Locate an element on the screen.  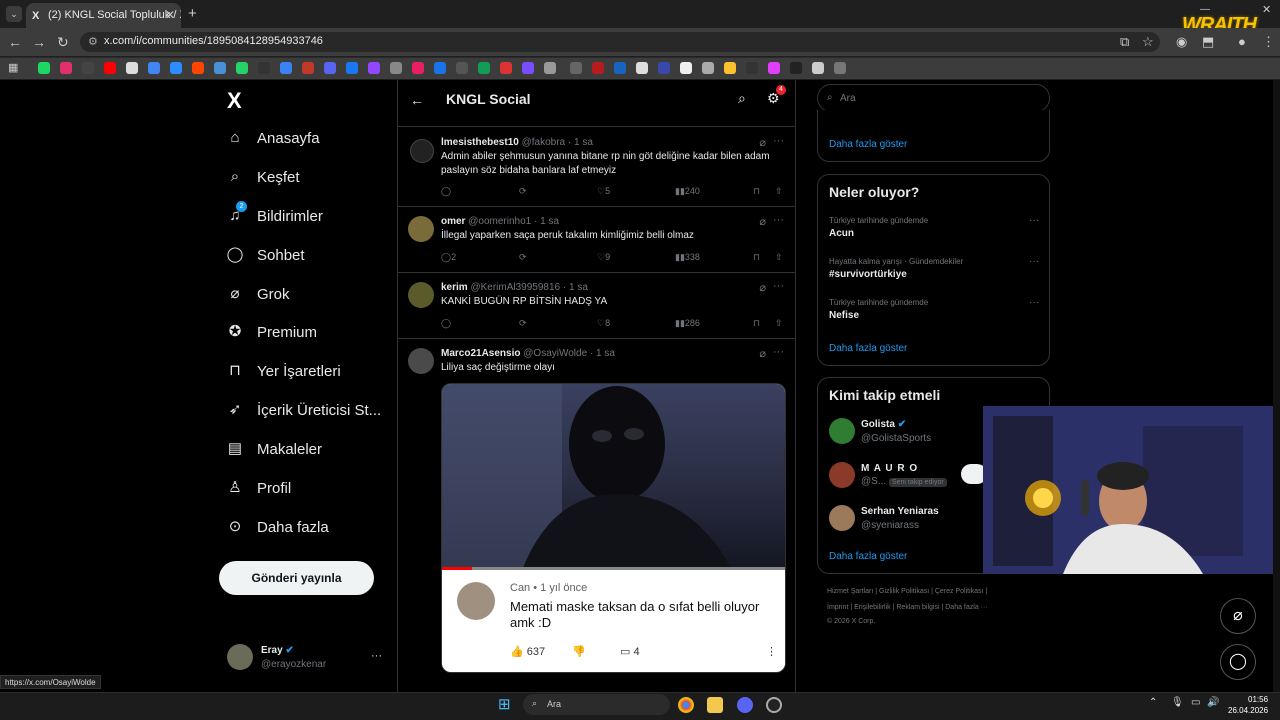
windows-start-icon: ⊞ is located at coordinates (504, 704).